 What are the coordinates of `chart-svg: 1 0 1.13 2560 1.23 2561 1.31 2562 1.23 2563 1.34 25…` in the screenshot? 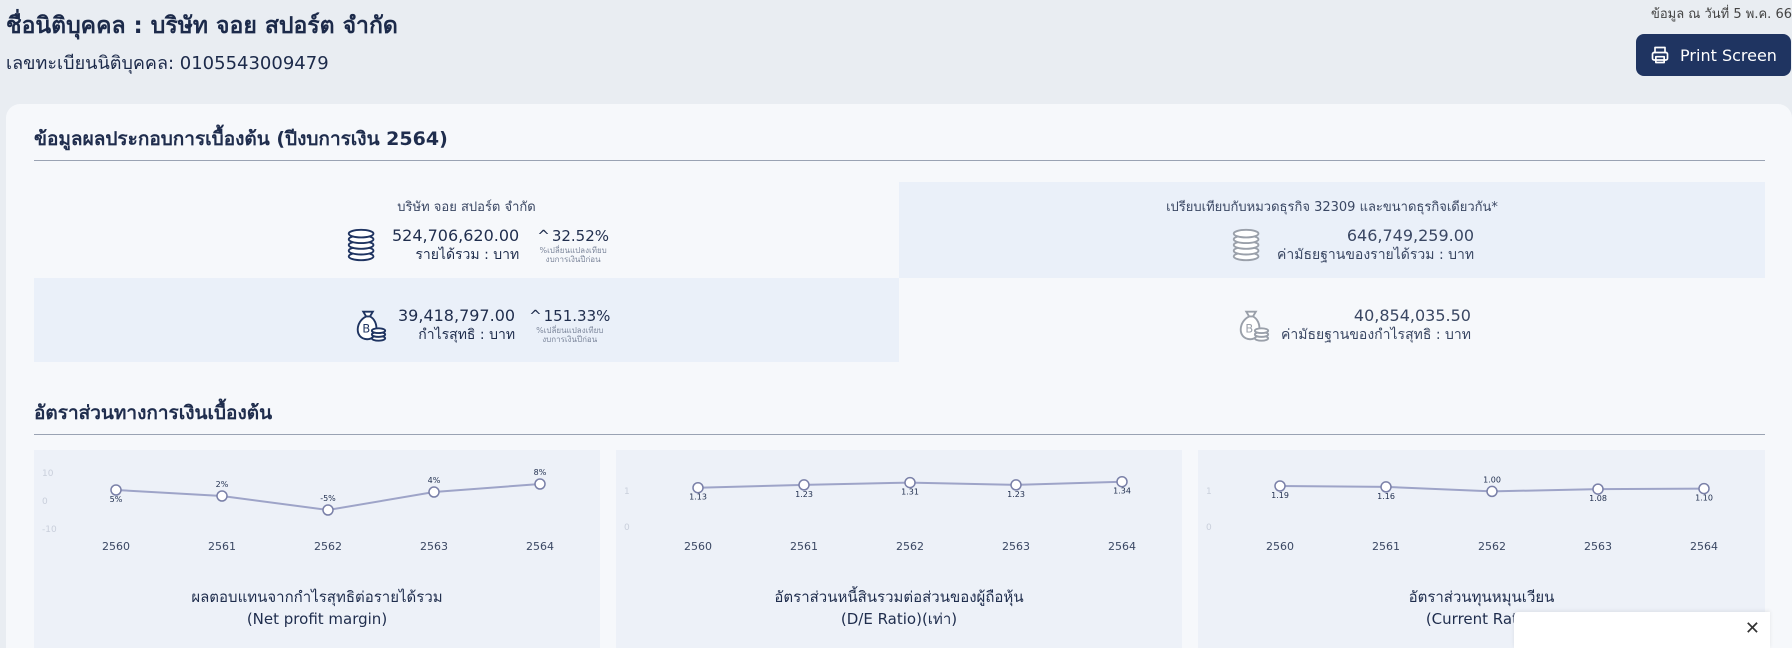 It's located at (880, 514).